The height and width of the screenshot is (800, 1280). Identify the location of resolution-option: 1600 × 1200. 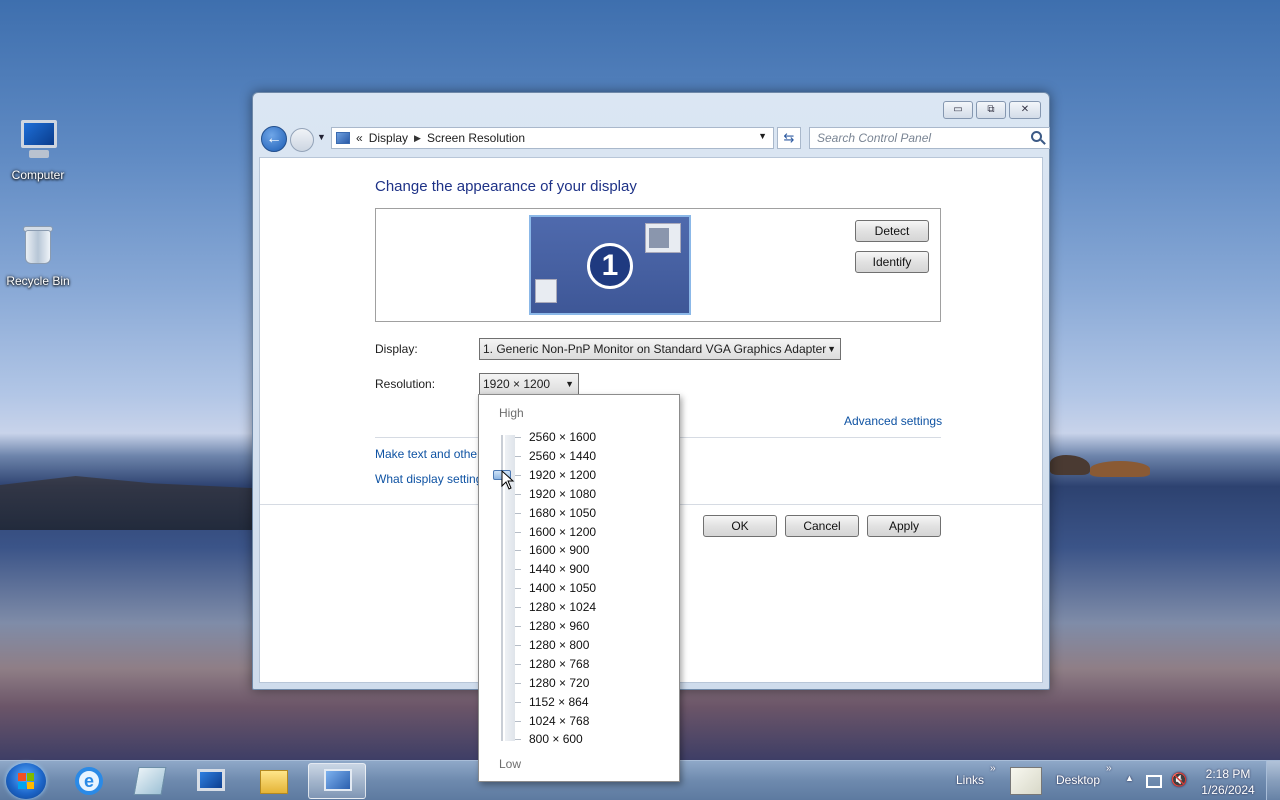
(562, 532).